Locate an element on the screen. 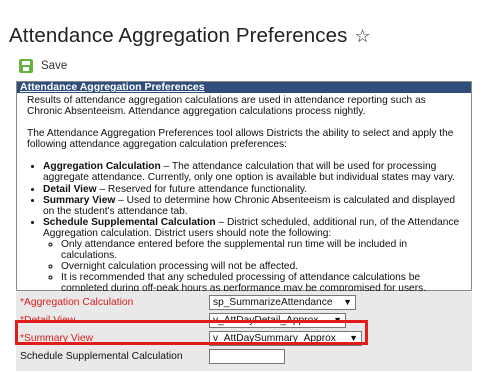 Image resolution: width=484 pixels, height=386 pixels. list-item-term: Schedule Supplemental Calculation is located at coordinates (129, 222).